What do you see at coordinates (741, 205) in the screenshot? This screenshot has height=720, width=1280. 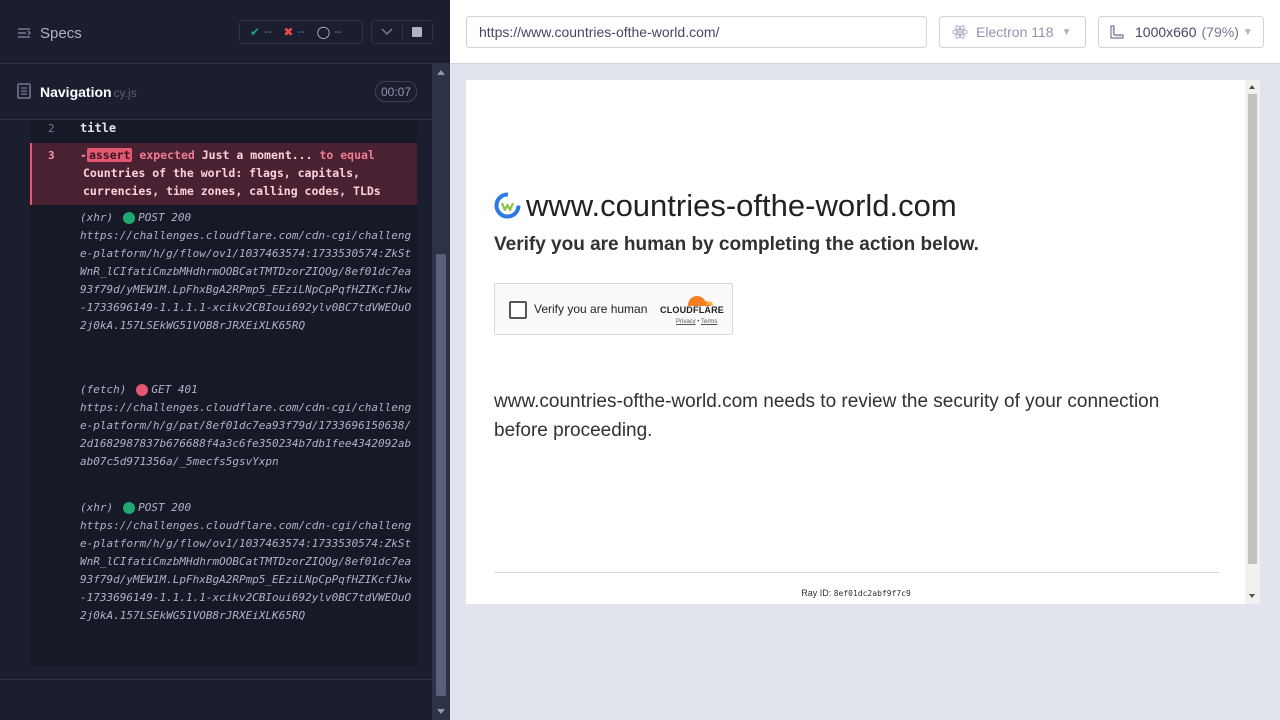 I see `site-title: www.countries-ofthe-world.com` at bounding box center [741, 205].